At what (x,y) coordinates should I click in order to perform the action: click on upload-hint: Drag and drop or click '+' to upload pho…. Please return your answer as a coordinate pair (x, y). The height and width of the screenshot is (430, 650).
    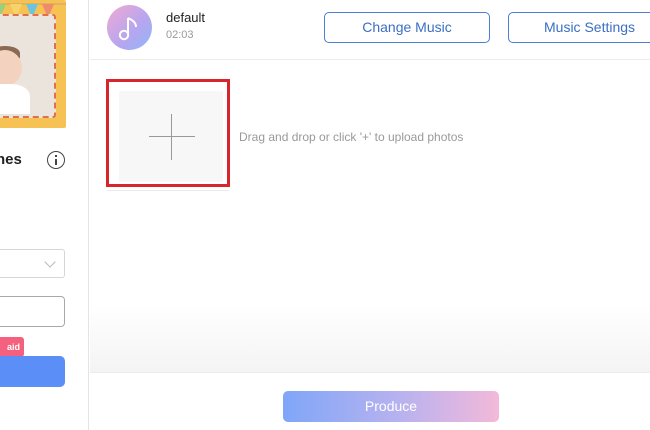
    Looking at the image, I should click on (351, 137).